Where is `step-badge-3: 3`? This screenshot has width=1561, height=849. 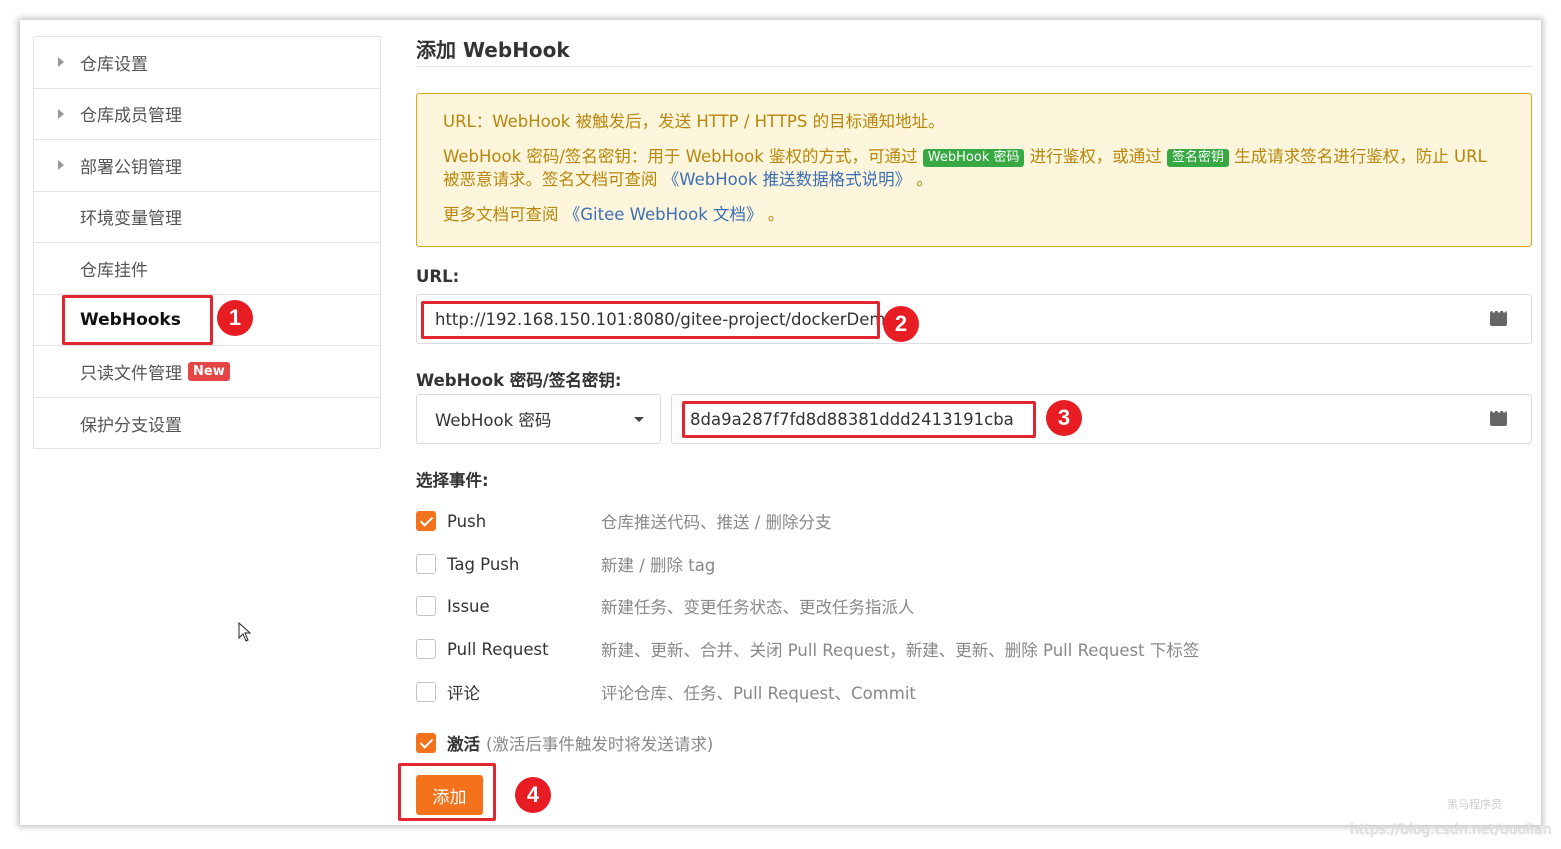 step-badge-3: 3 is located at coordinates (1064, 418).